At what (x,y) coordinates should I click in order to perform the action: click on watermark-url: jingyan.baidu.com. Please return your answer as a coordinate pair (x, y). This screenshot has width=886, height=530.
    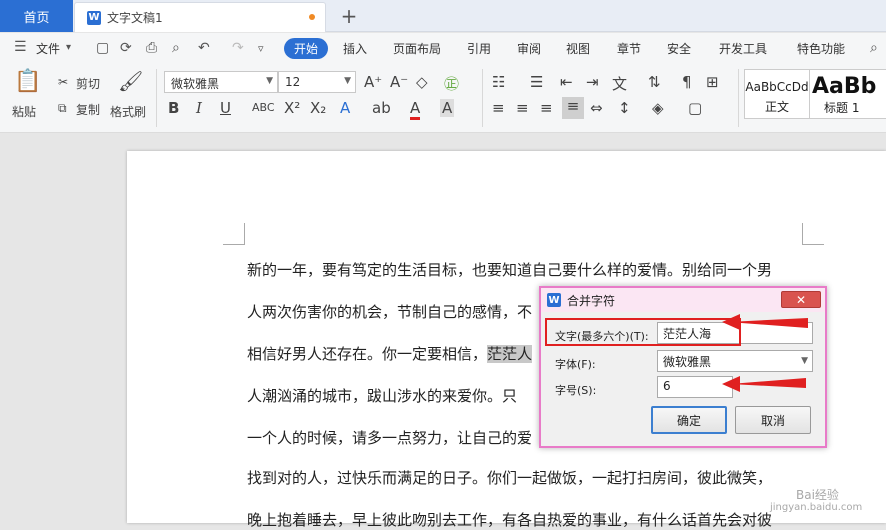
    Looking at the image, I should click on (816, 507).